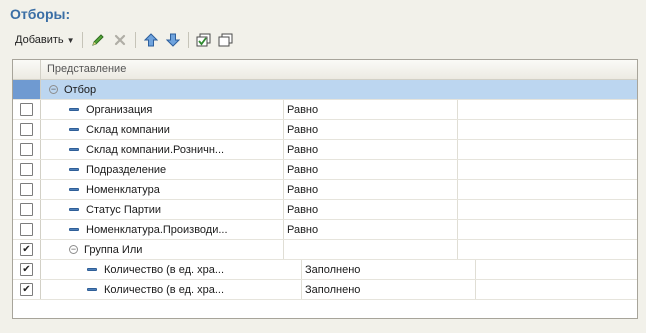 This screenshot has height=333, width=646. I want to click on field-name: Номенклатура, so click(123, 189).